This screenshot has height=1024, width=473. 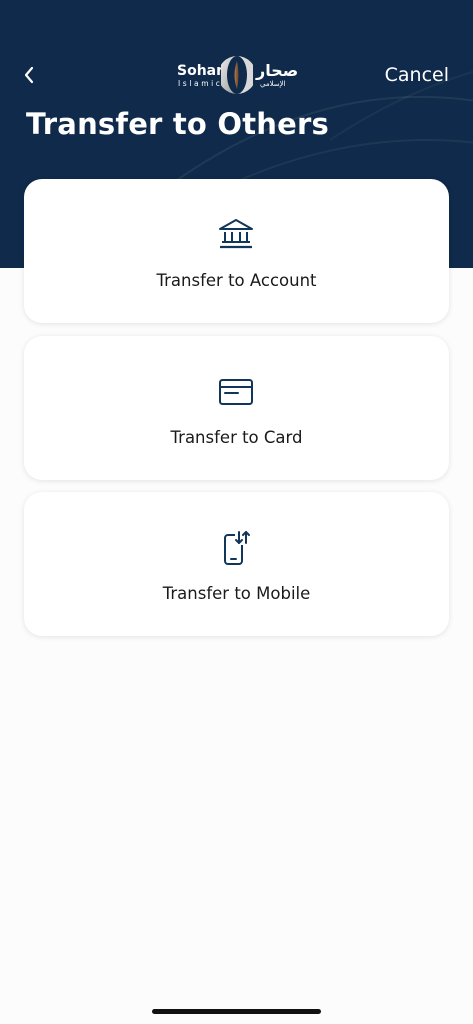 What do you see at coordinates (236, 1011) in the screenshot?
I see `home-indicator` at bounding box center [236, 1011].